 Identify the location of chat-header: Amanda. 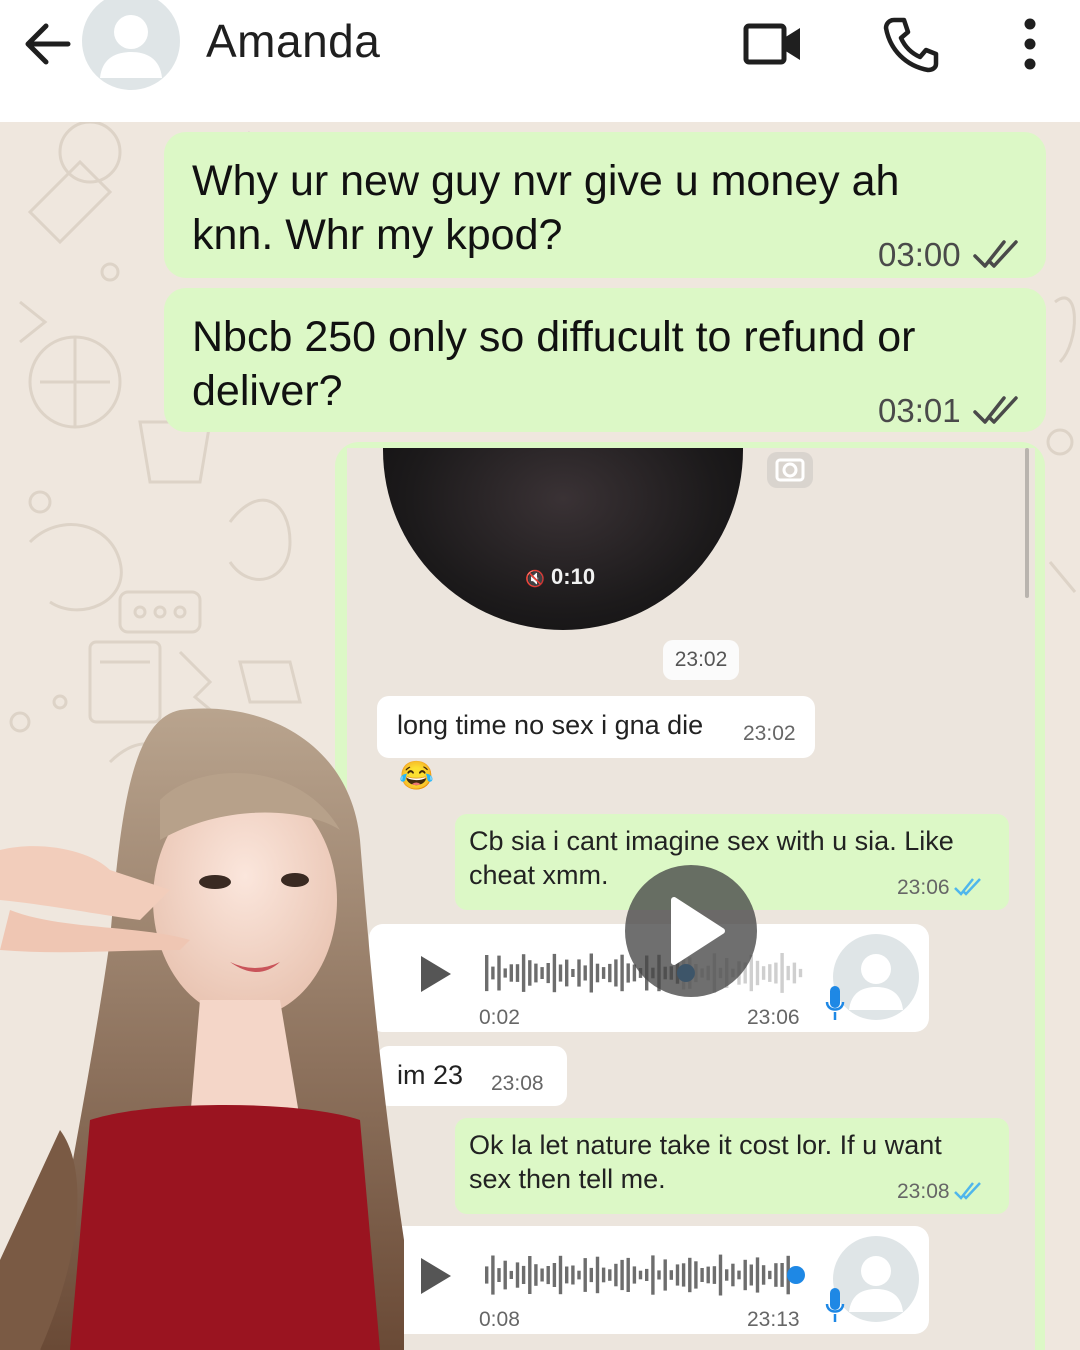
(540, 61).